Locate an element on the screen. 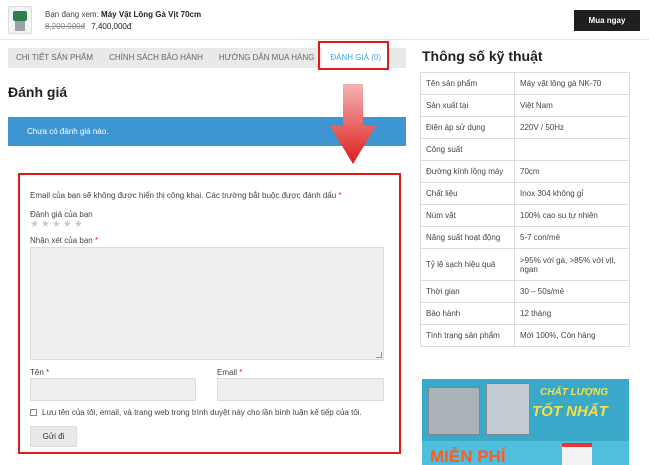 This screenshot has height=465, width=649. name-input is located at coordinates (113, 389).